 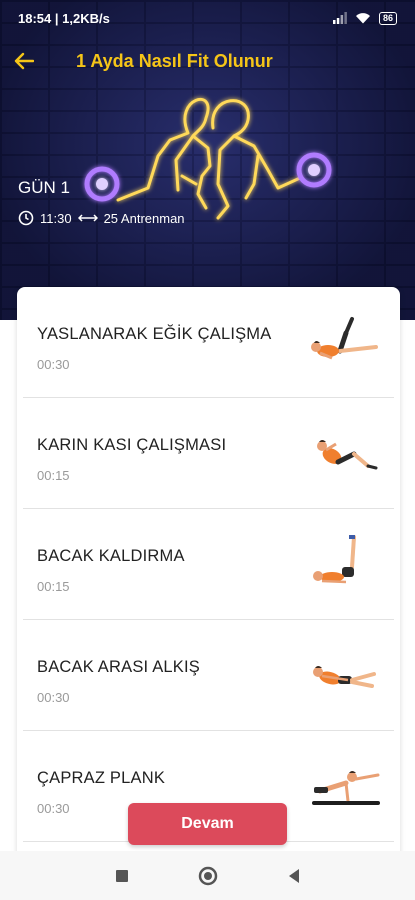 I want to click on exercise-item: YASLANARAK EĞİK ÇALIŞMA 00:30, so click(x=208, y=342).